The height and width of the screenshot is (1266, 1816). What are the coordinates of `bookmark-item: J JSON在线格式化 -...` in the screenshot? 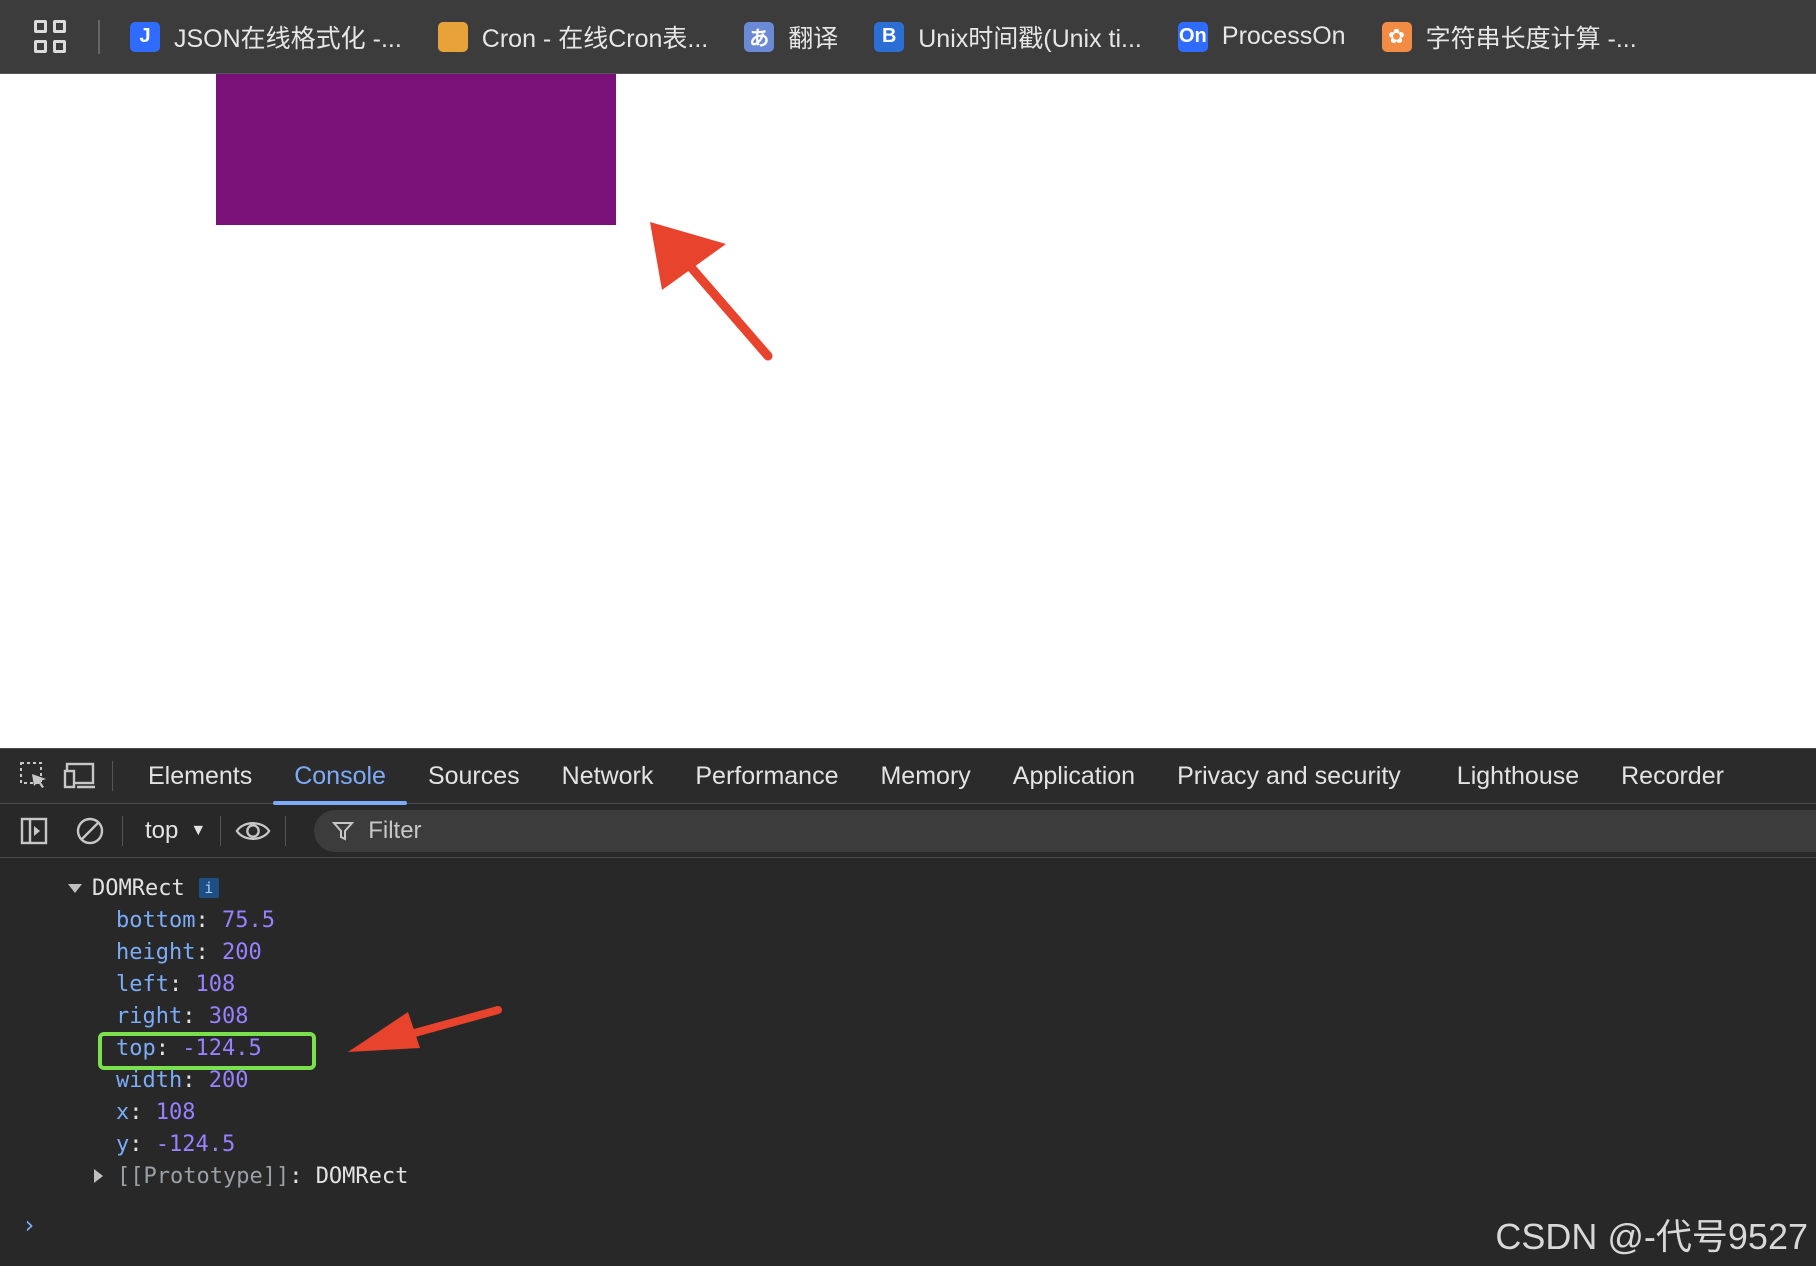 It's located at (266, 37).